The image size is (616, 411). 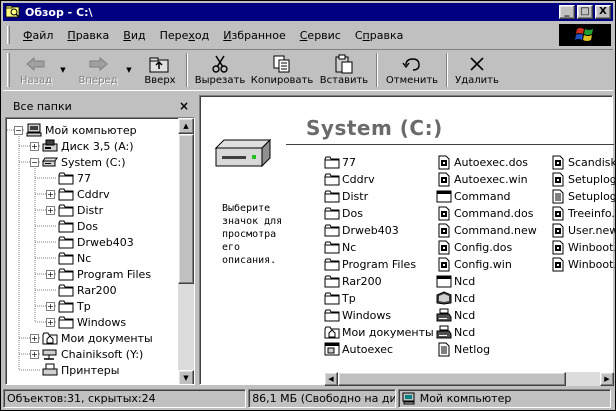 I want to click on file-item: Treeinfo.n, so click(x=583, y=213).